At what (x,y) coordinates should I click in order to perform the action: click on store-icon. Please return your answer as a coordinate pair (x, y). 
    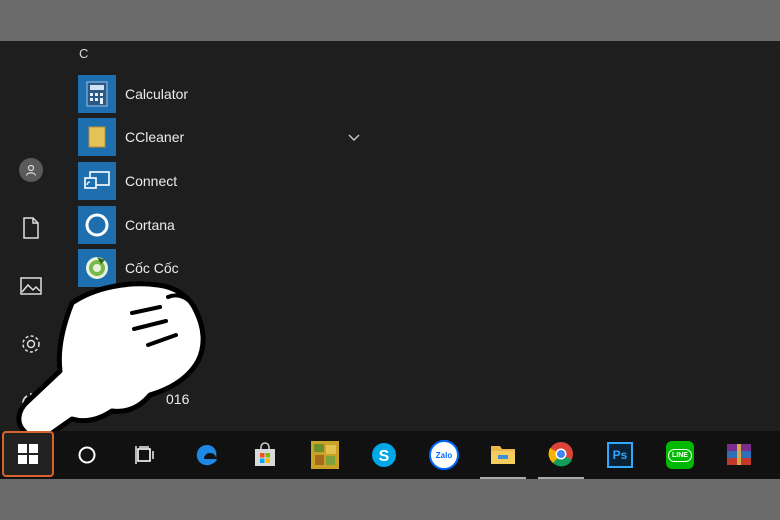
    Looking at the image, I should click on (265, 455).